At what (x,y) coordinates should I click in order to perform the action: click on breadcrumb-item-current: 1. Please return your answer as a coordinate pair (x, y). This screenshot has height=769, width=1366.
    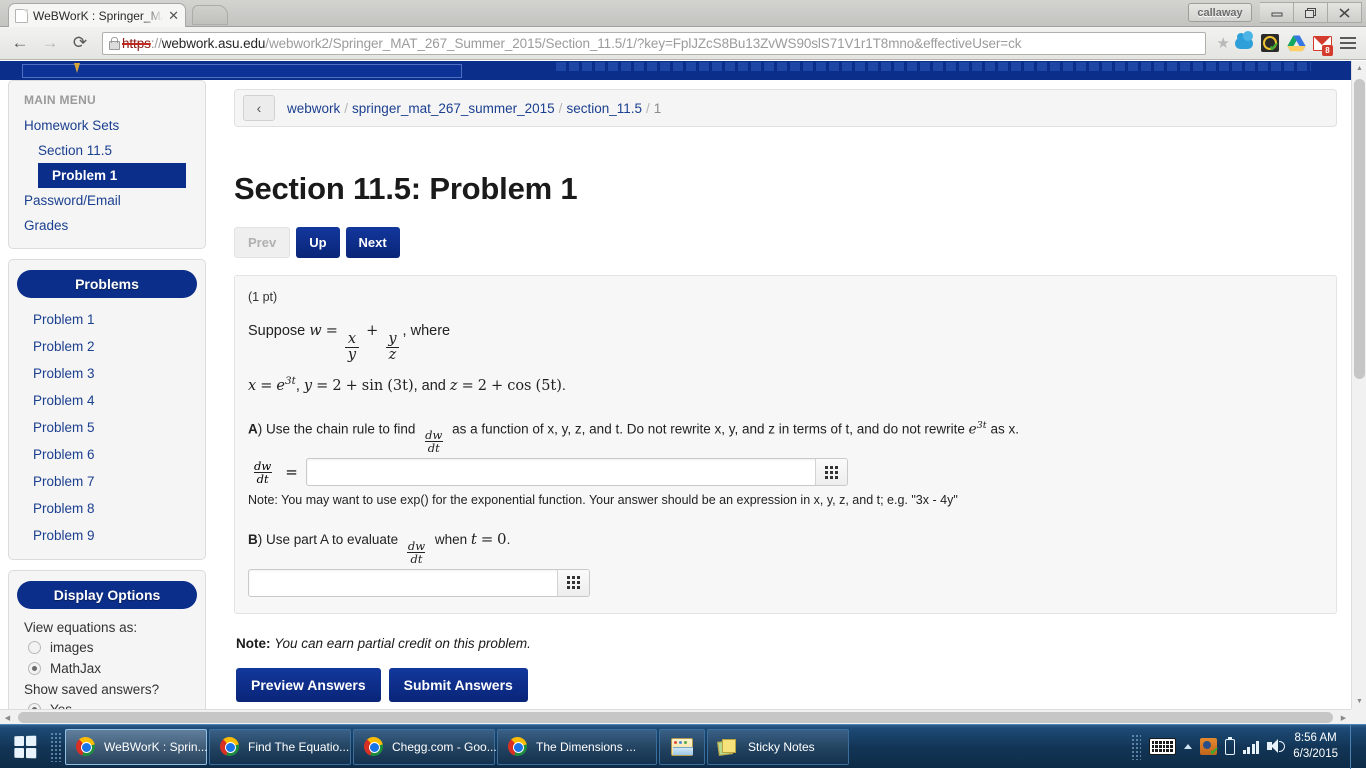
    Looking at the image, I should click on (658, 108).